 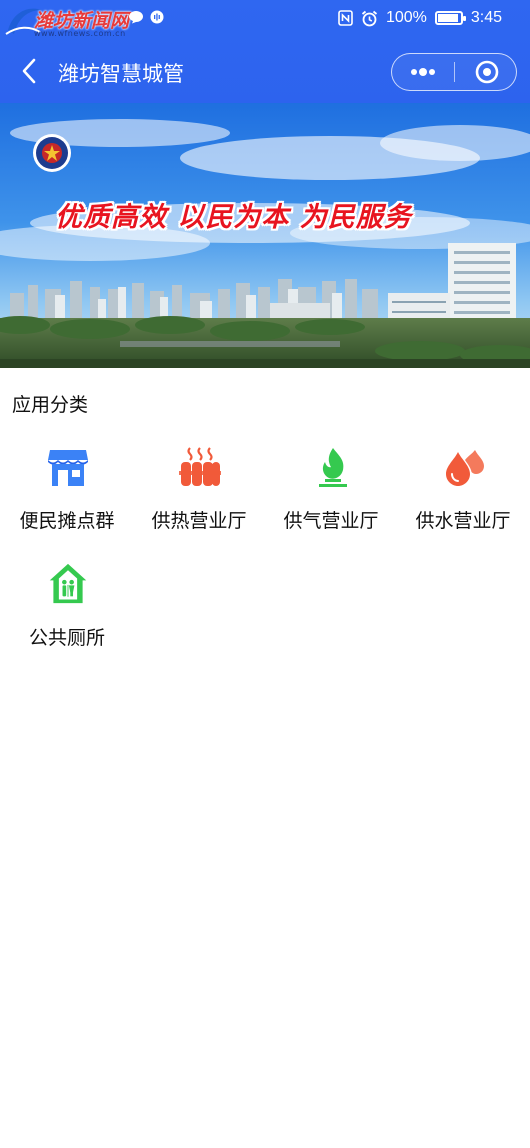 I want to click on more-dots-icon, so click(x=423, y=72).